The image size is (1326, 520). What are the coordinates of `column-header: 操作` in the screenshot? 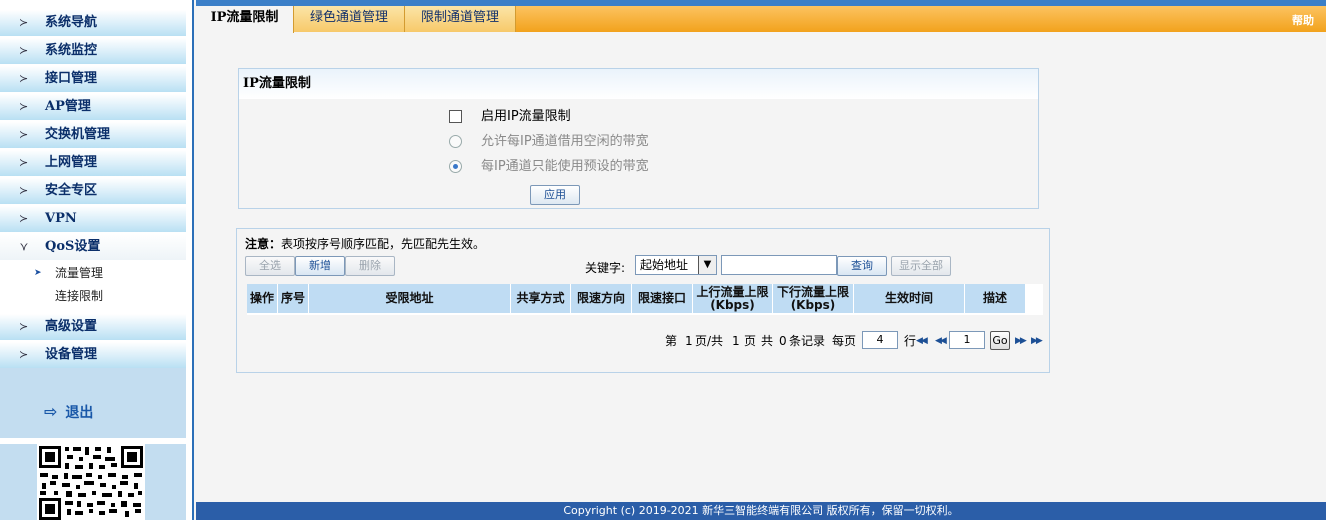 It's located at (262, 298).